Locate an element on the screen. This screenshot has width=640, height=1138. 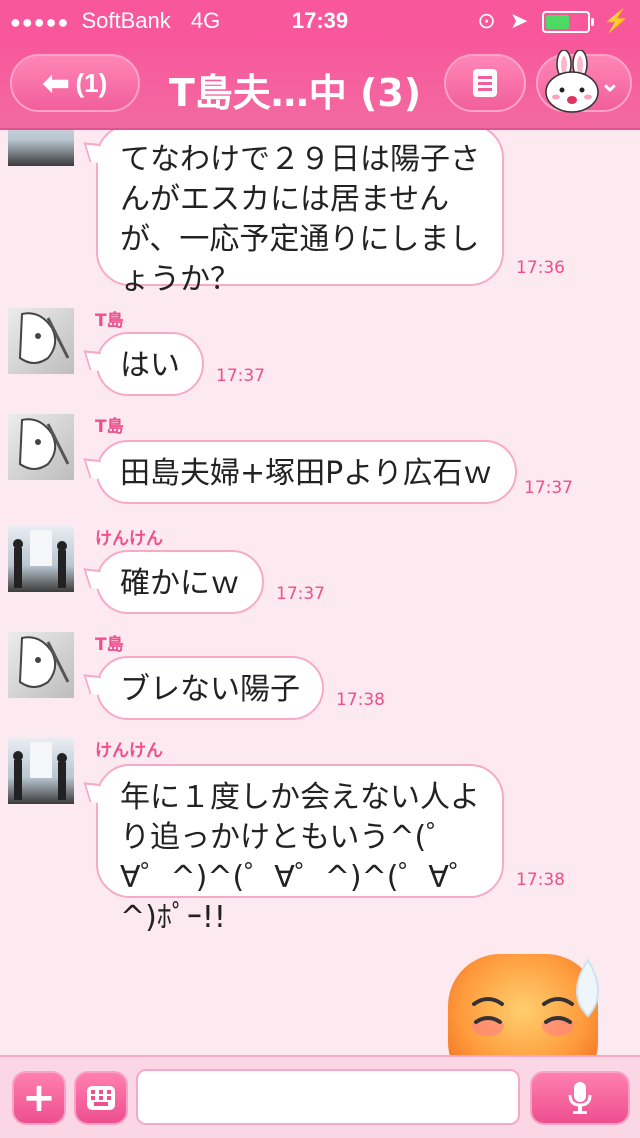
keyboard-button is located at coordinates (101, 1098).